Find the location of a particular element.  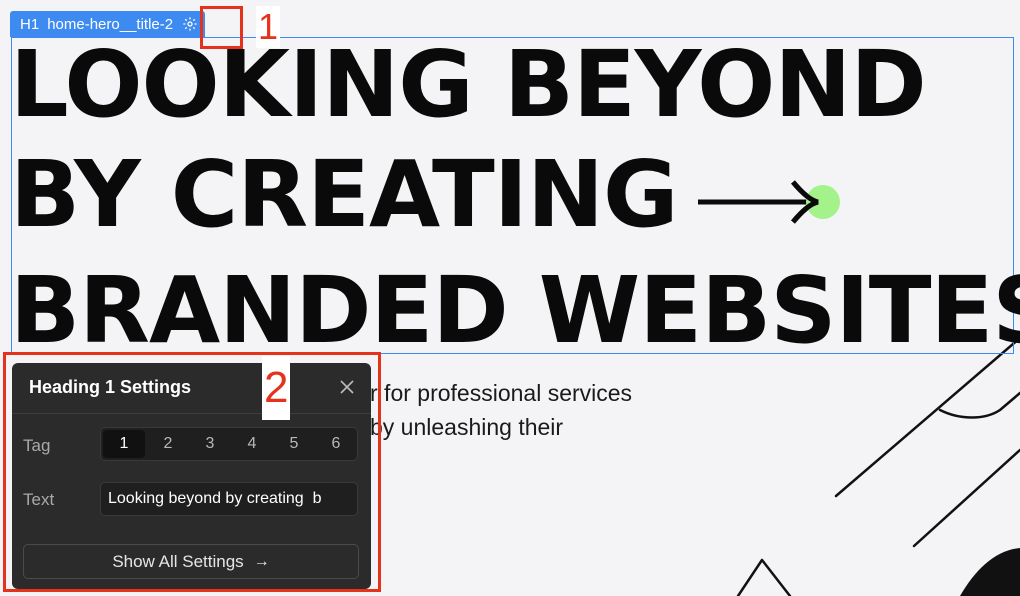

arrow-icon is located at coordinates (768, 201).